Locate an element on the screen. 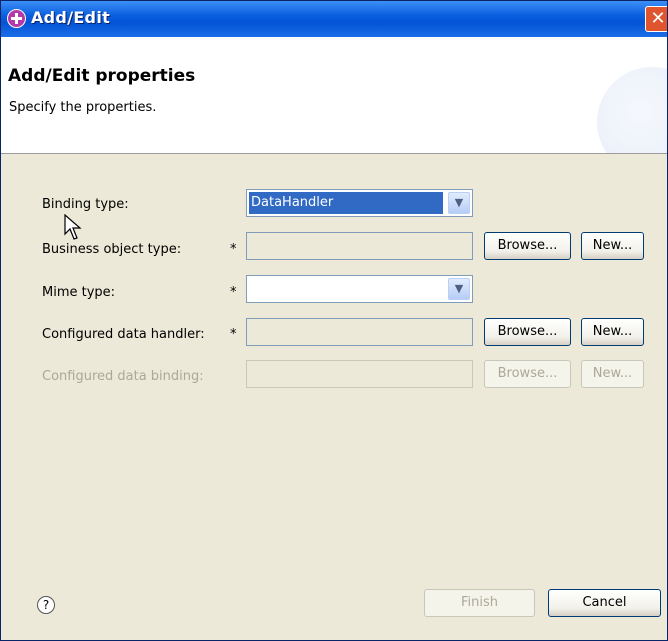  app-icon is located at coordinates (16, 18).